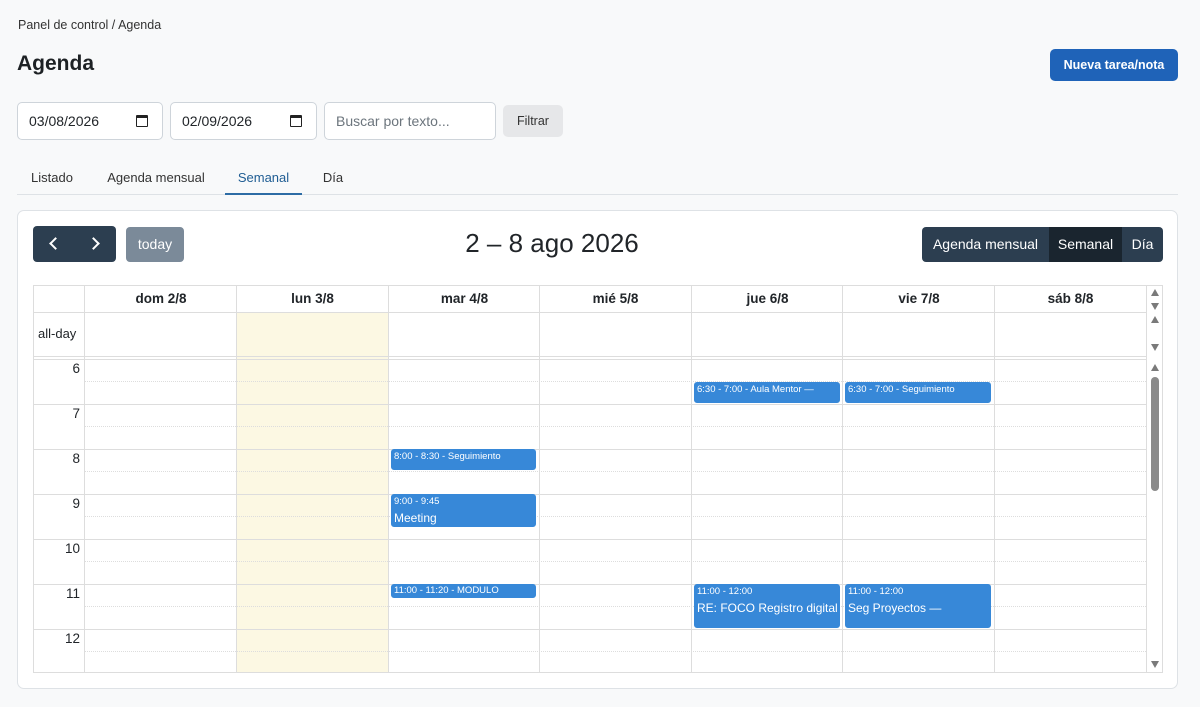 The width and height of the screenshot is (1200, 707). I want to click on chevron-right-icon, so click(93, 243).